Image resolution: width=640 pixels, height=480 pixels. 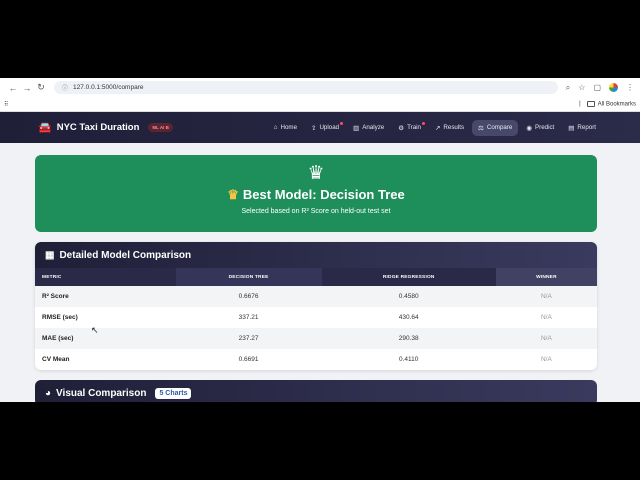 What do you see at coordinates (306, 87) in the screenshot?
I see `url-field: ⓘ 127.0.0.1:5000/compare` at bounding box center [306, 87].